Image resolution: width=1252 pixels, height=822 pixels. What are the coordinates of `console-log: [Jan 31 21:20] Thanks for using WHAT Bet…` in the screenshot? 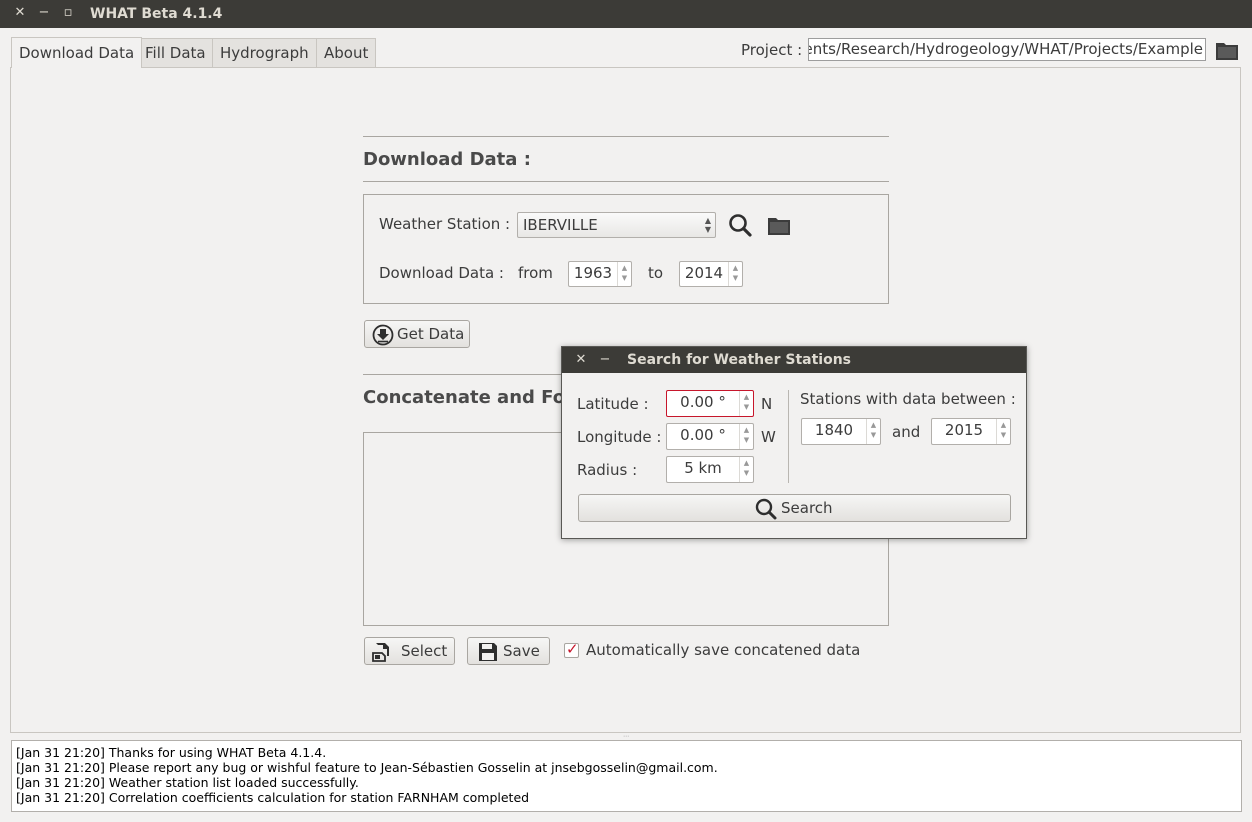 It's located at (626, 776).